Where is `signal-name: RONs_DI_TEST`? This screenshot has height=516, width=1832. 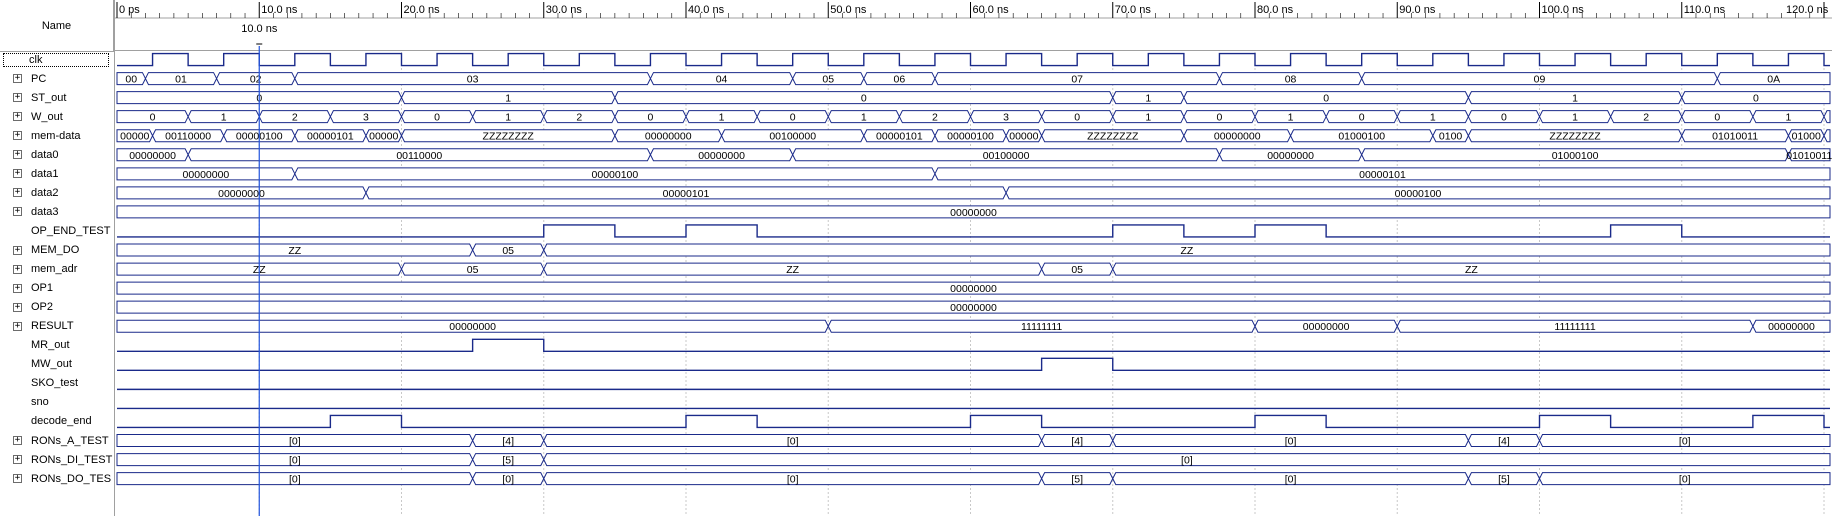 signal-name: RONs_DI_TEST is located at coordinates (72, 459).